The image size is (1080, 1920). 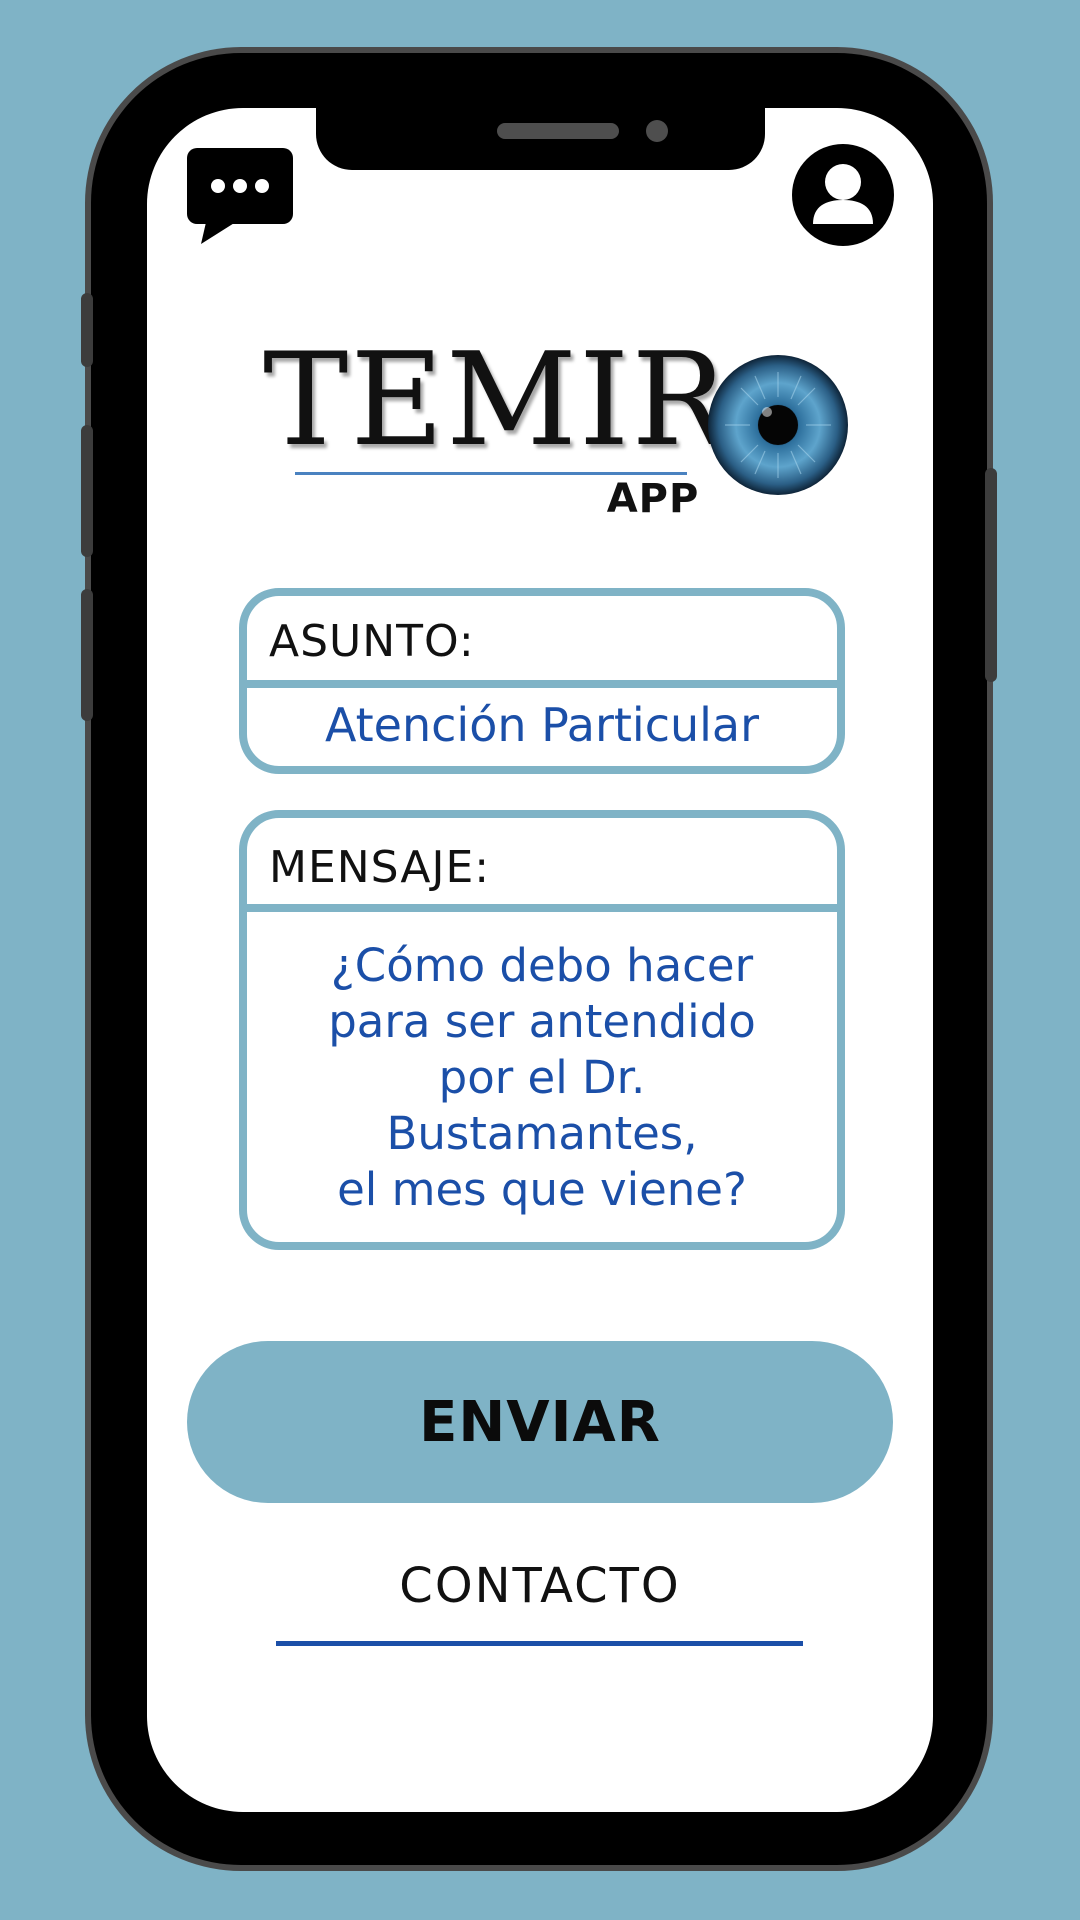 What do you see at coordinates (496, 400) in the screenshot?
I see `logo-wordmark: TEMIR` at bounding box center [496, 400].